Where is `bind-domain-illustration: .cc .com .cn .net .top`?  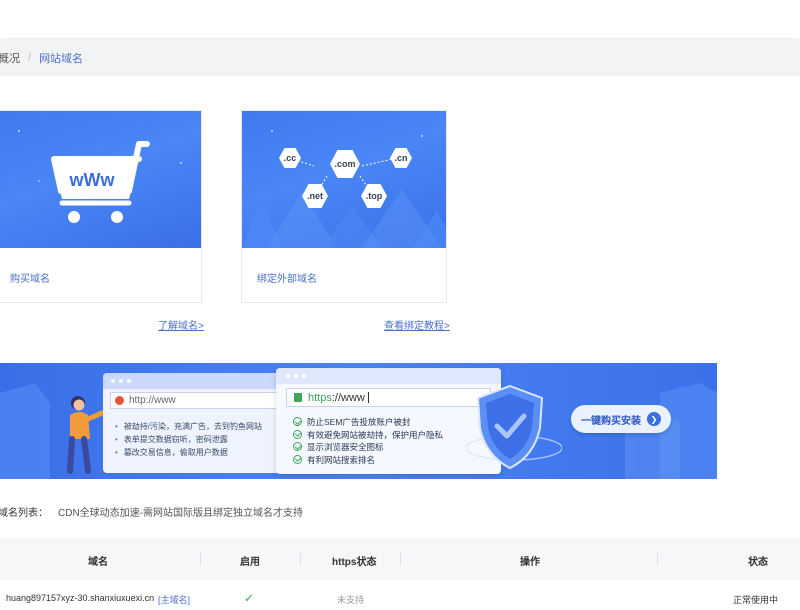
bind-domain-illustration: .cc .com .cn .net .top is located at coordinates (344, 179).